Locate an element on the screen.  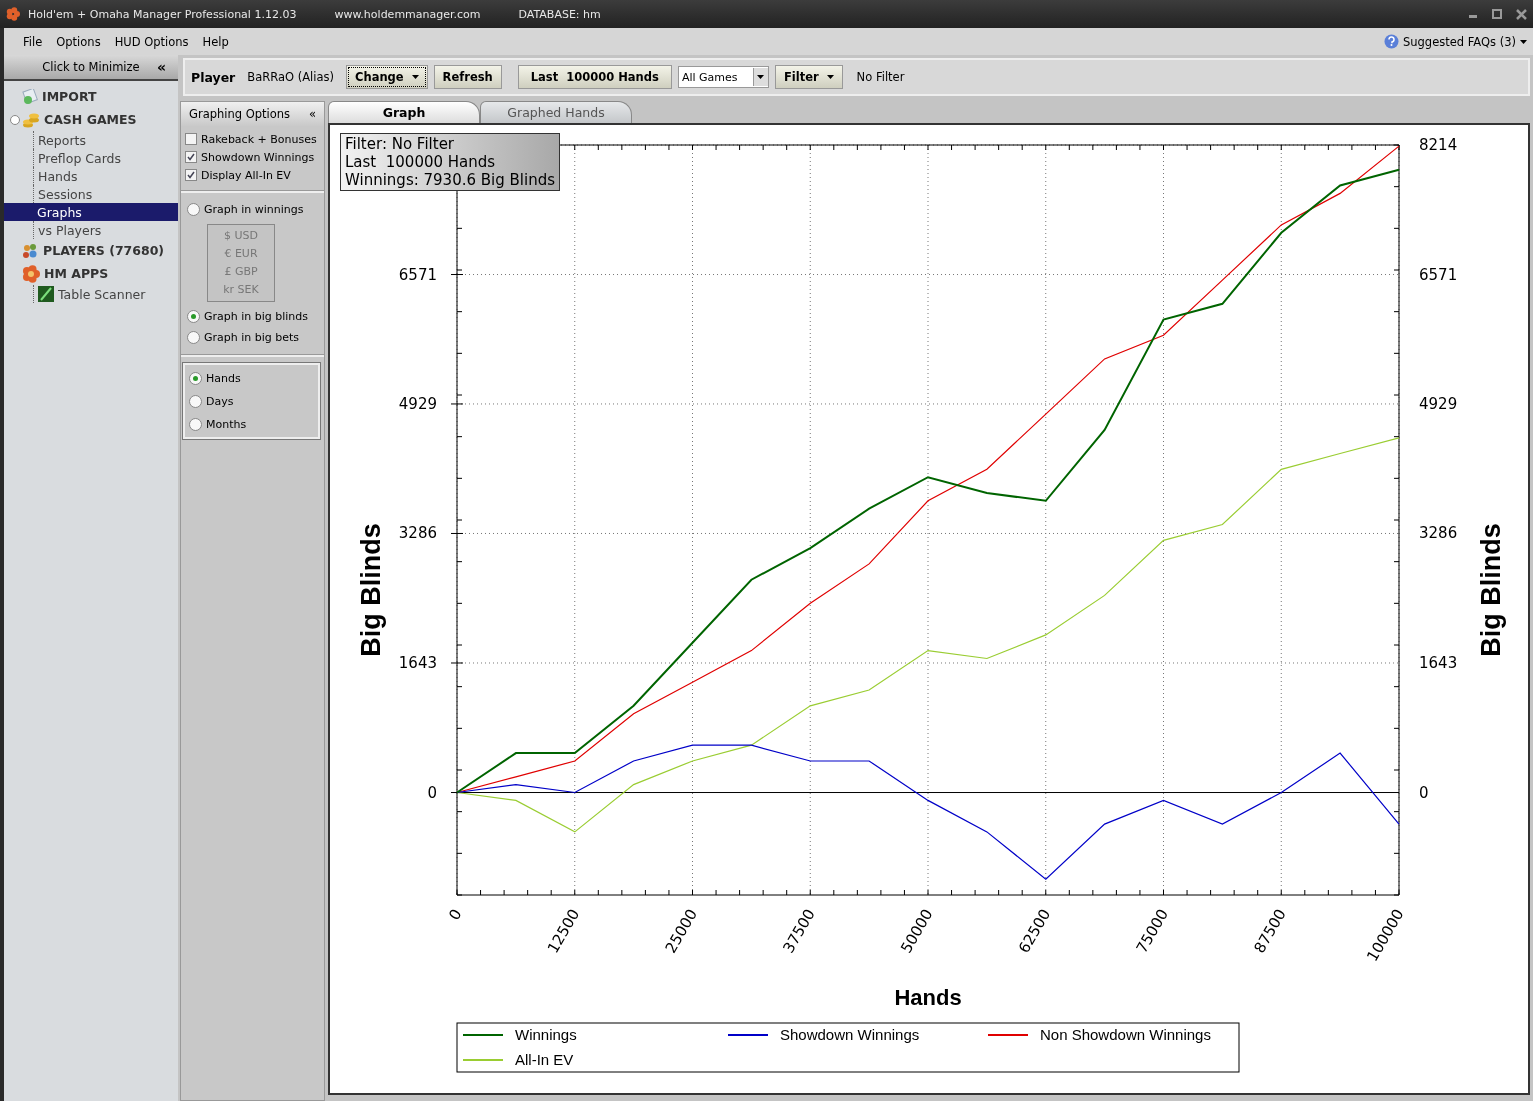
legend-item: All-In EV is located at coordinates (518, 1059).